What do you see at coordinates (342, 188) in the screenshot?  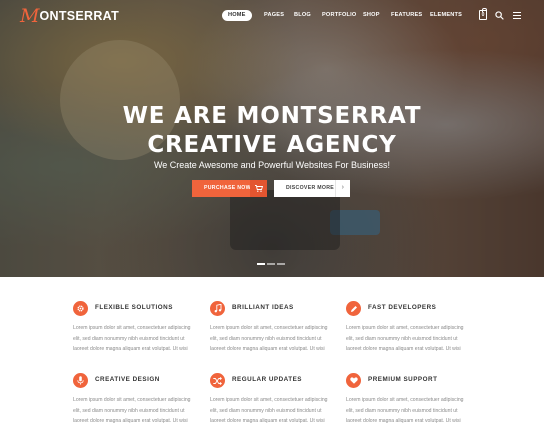 I see `chevron-right-icon: ›` at bounding box center [342, 188].